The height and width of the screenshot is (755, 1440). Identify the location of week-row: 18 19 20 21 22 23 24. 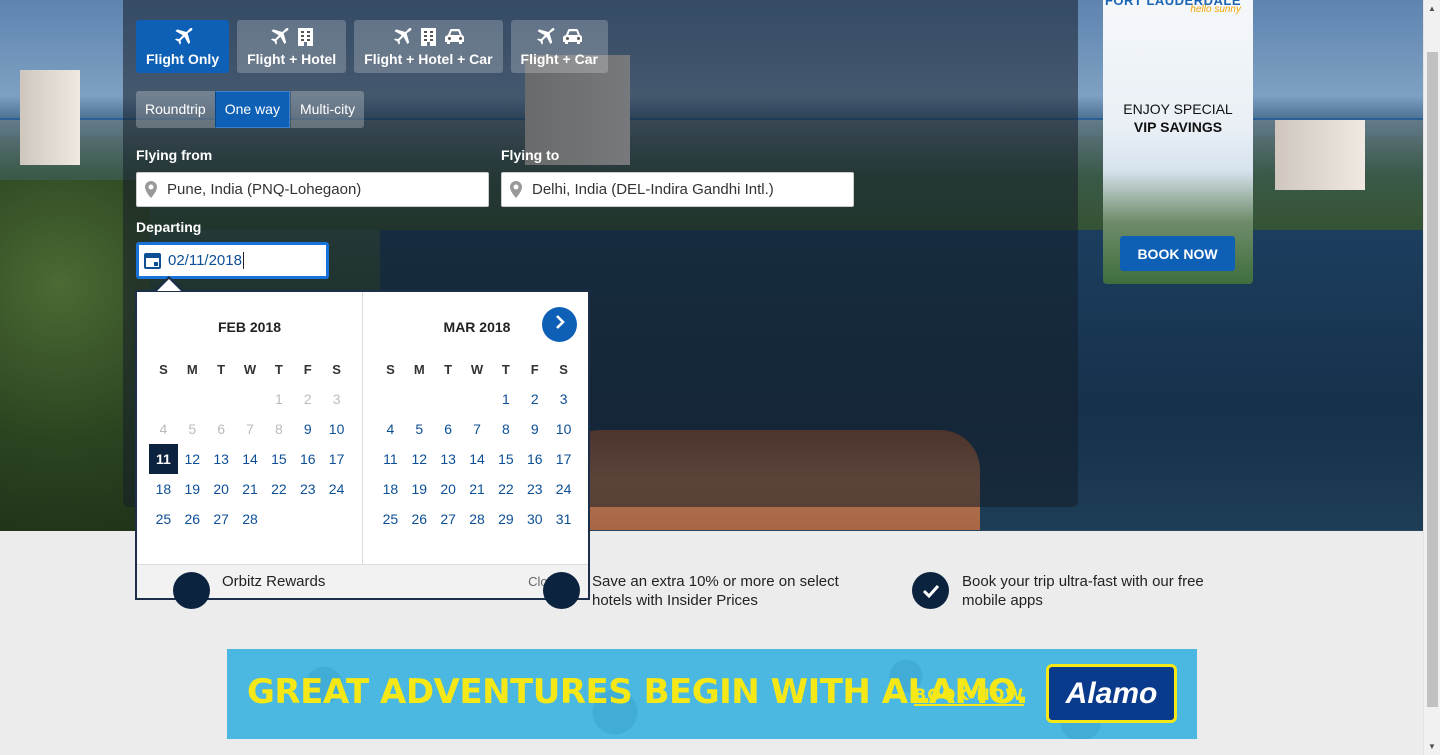
(250, 489).